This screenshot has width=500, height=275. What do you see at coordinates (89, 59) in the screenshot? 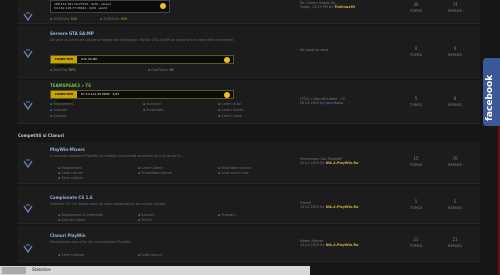
I see `server-banner-text: GTA SA:MP` at bounding box center [89, 59].